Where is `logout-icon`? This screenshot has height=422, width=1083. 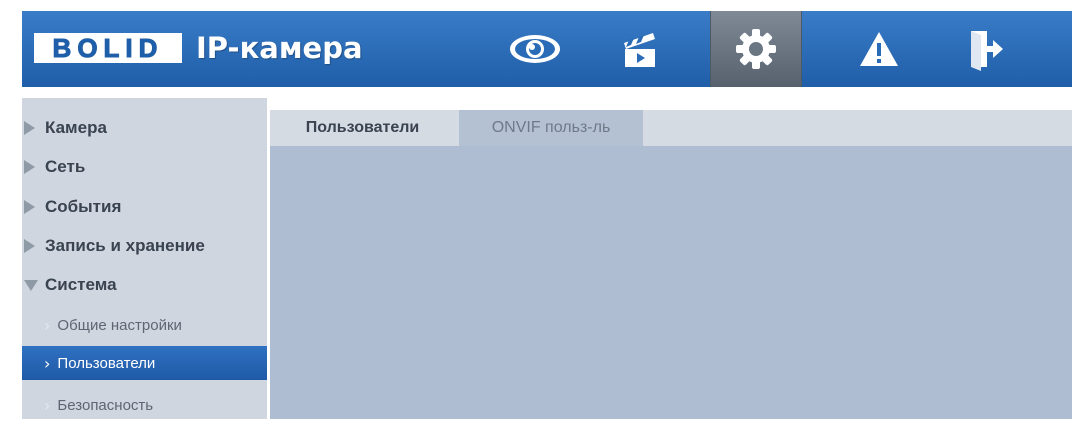 logout-icon is located at coordinates (987, 51).